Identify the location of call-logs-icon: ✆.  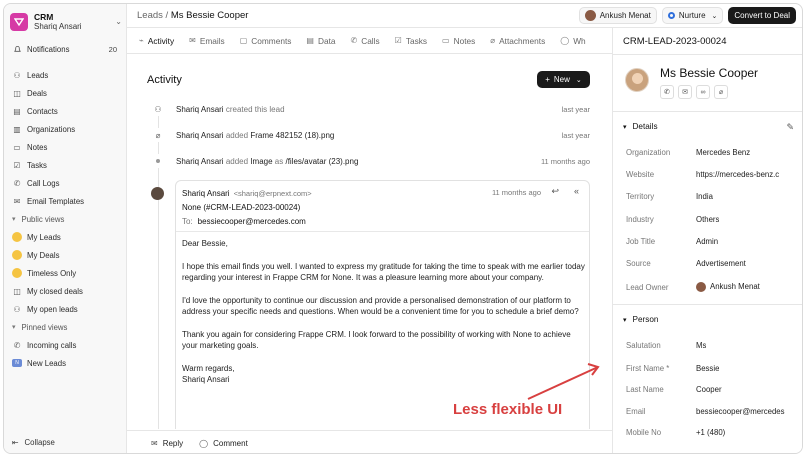
(17, 183).